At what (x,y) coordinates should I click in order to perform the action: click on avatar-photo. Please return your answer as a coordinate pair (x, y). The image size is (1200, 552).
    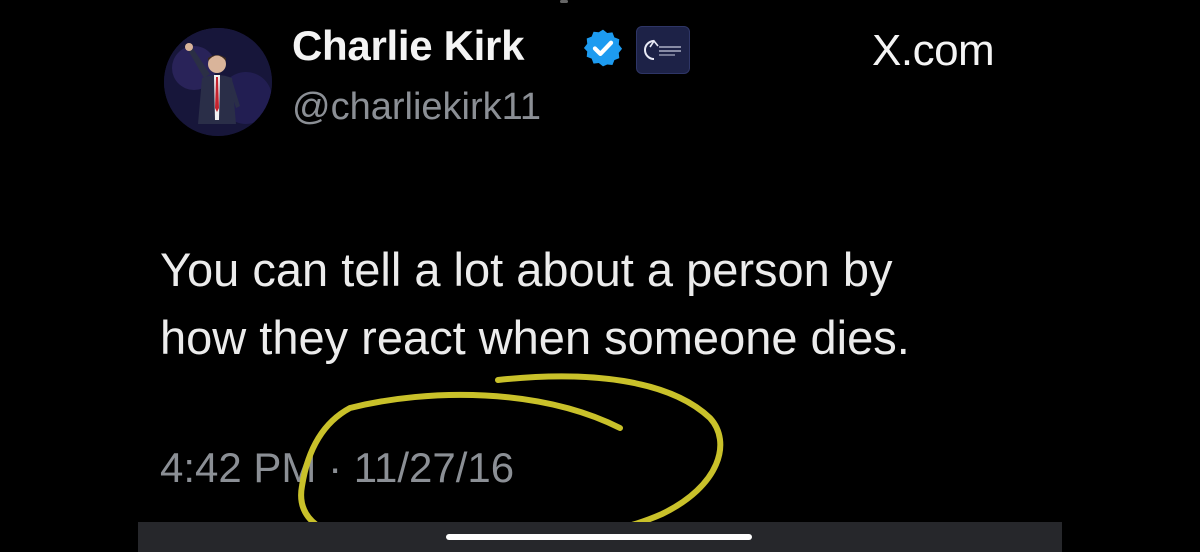
    Looking at the image, I should click on (218, 82).